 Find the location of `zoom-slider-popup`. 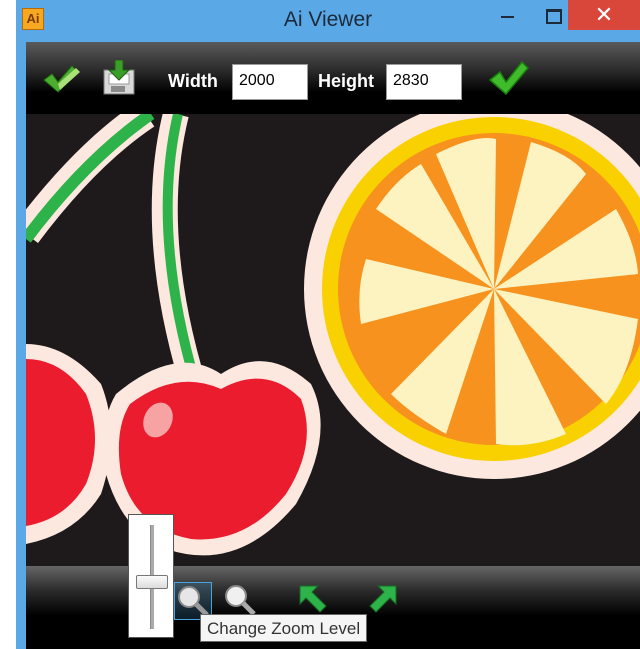

zoom-slider-popup is located at coordinates (151, 576).